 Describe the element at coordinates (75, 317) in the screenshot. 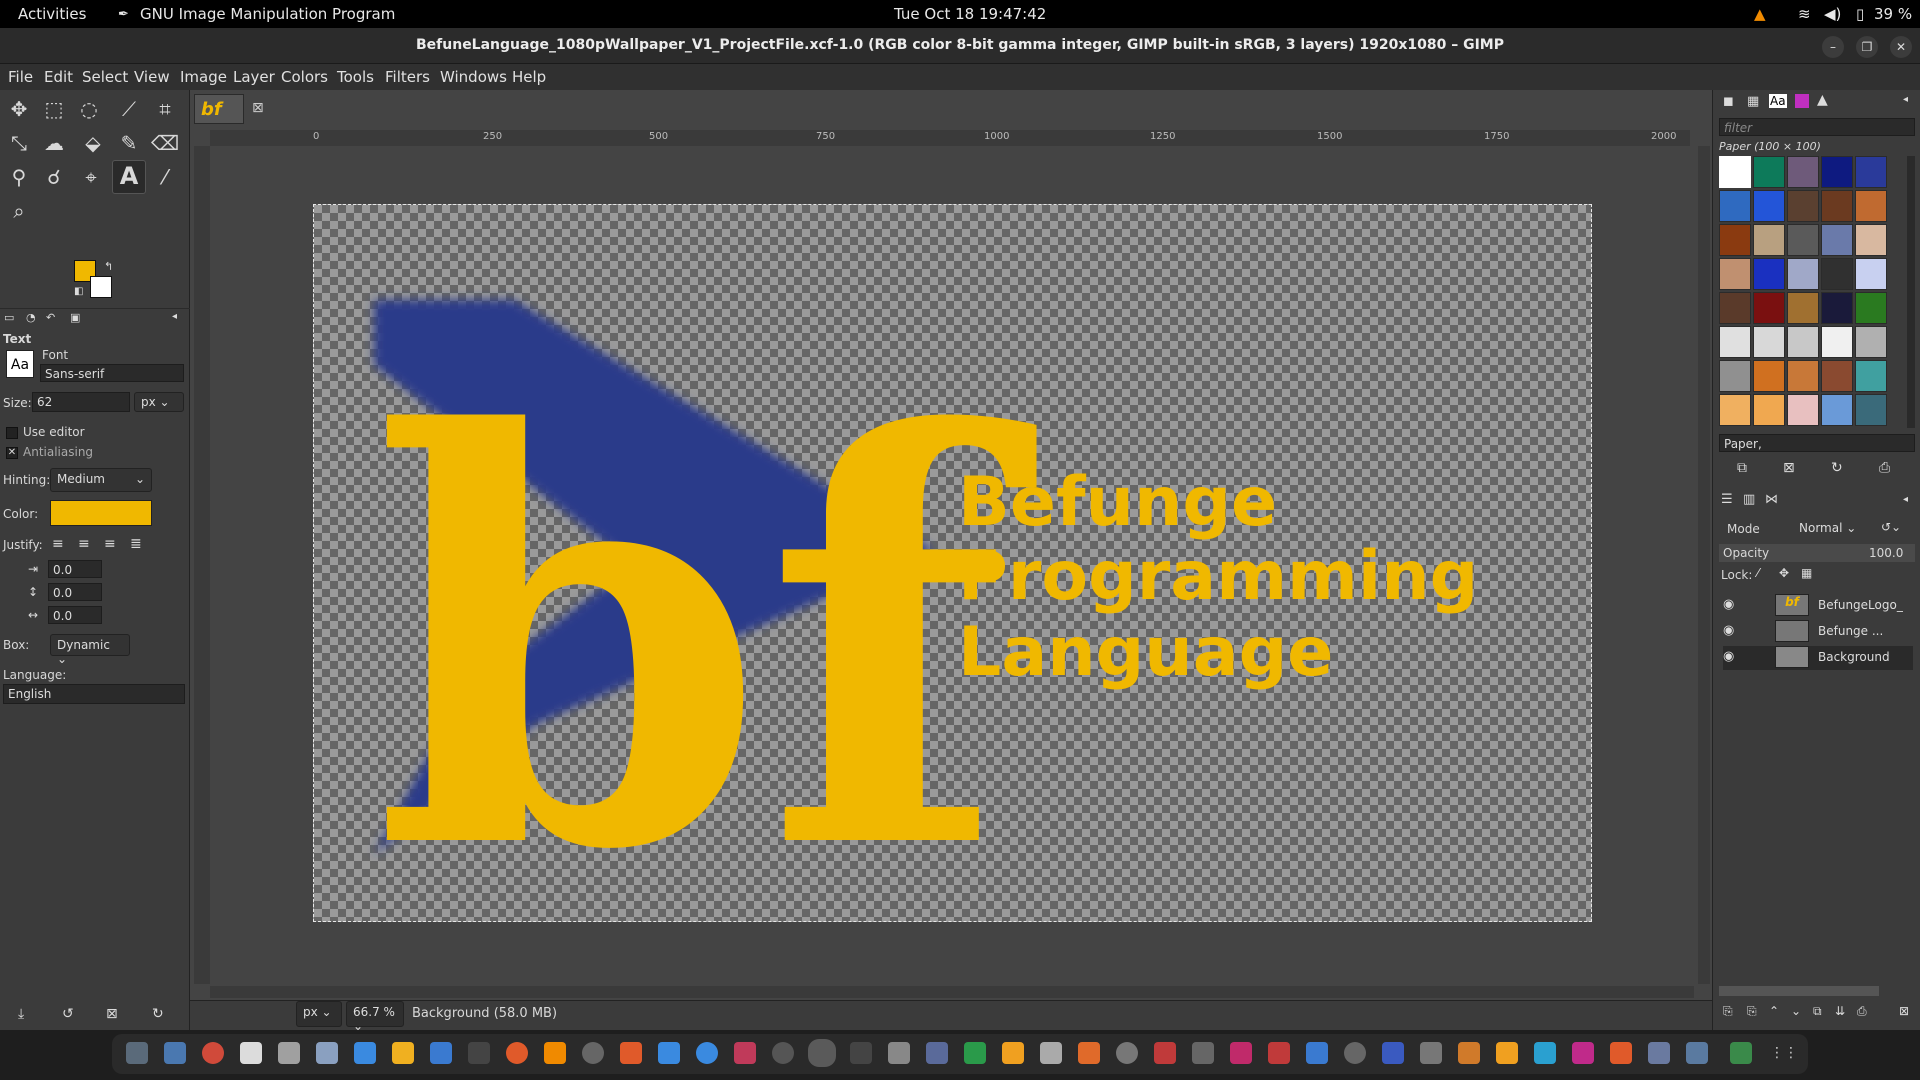

I see `images-tab-icon: ▣` at that location.